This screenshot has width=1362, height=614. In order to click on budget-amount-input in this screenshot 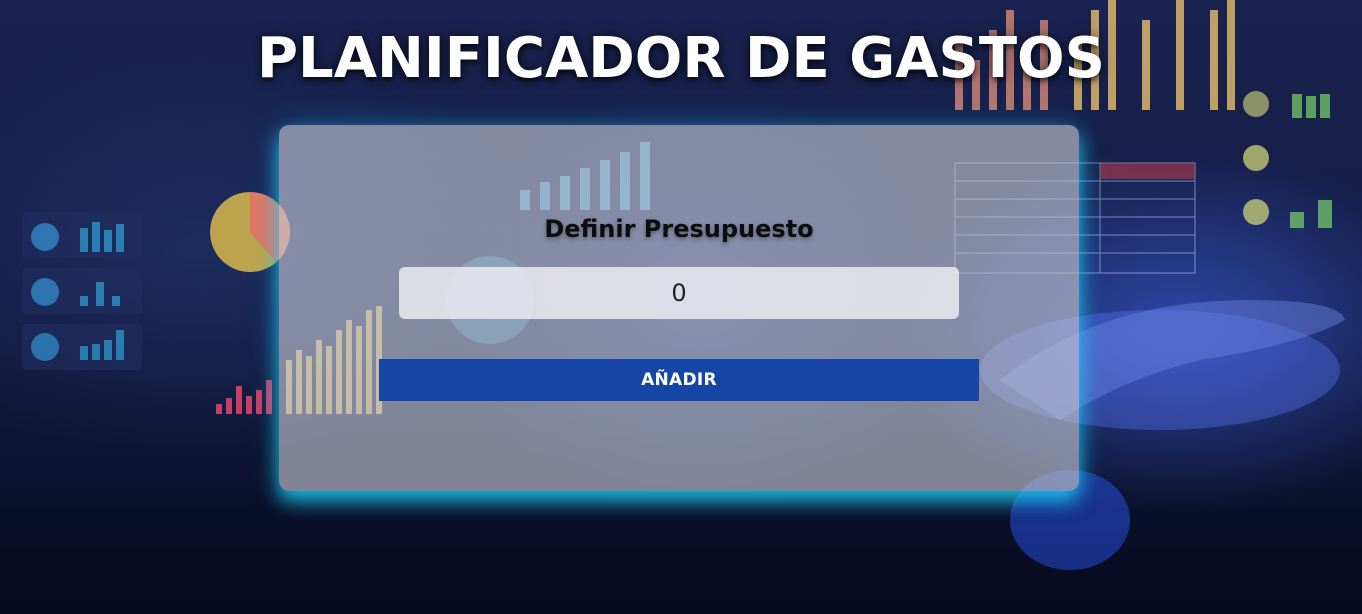, I will do `click(679, 293)`.